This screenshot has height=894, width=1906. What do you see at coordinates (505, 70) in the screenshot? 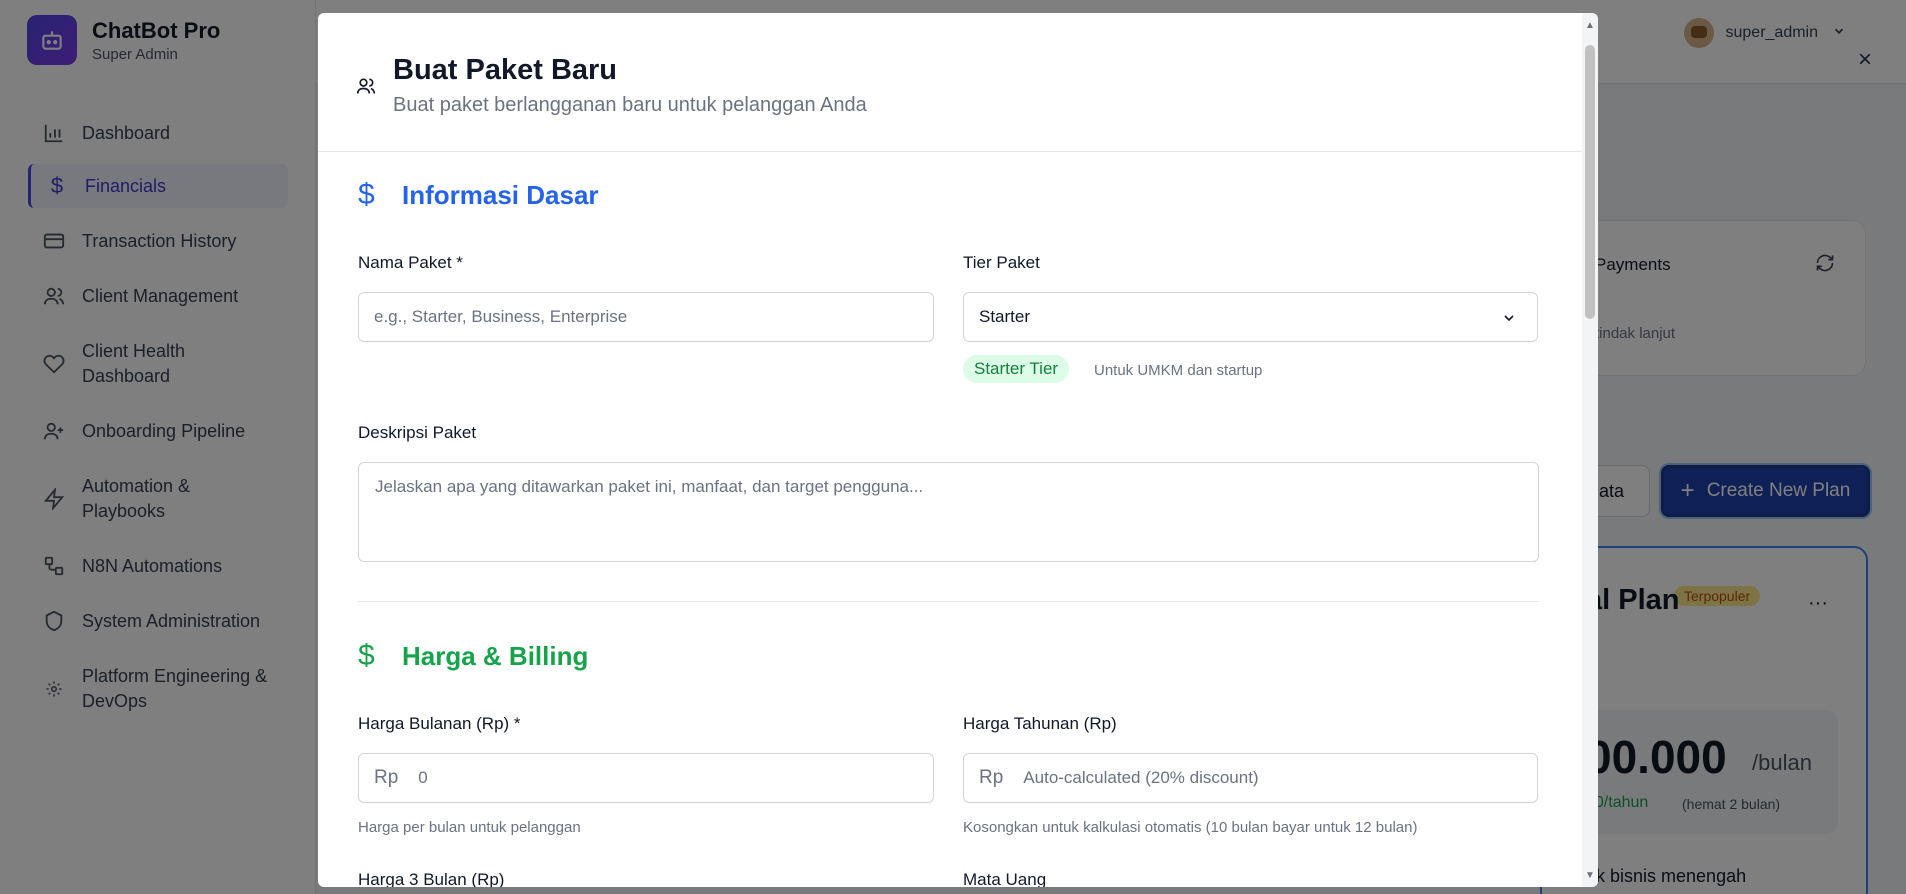
I see `dialog-title: Buat Paket Baru` at bounding box center [505, 70].